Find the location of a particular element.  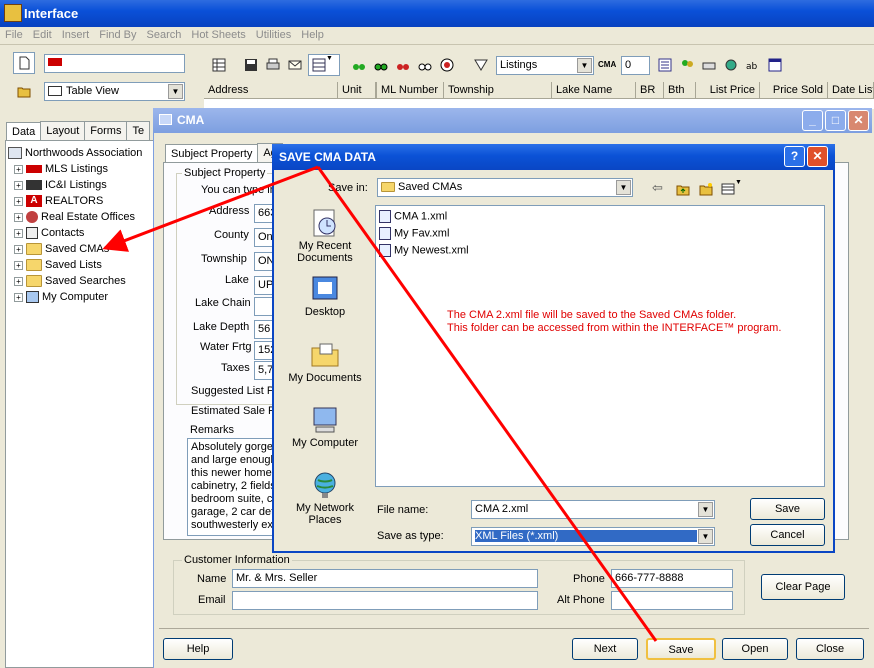

name-field: Mr. & Mrs. Seller is located at coordinates (385, 578).